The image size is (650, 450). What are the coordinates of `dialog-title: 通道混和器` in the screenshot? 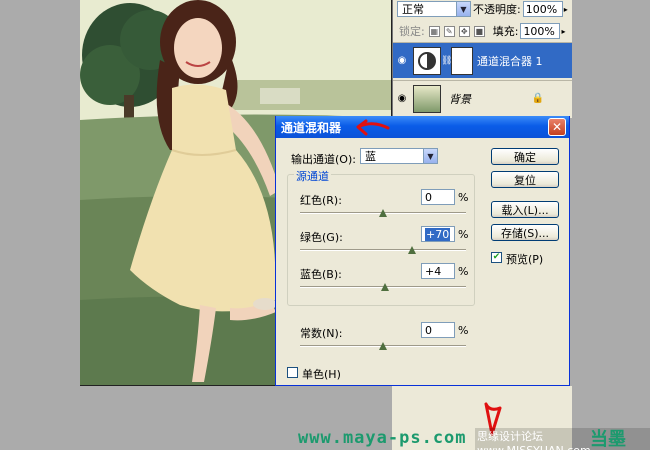 It's located at (311, 127).